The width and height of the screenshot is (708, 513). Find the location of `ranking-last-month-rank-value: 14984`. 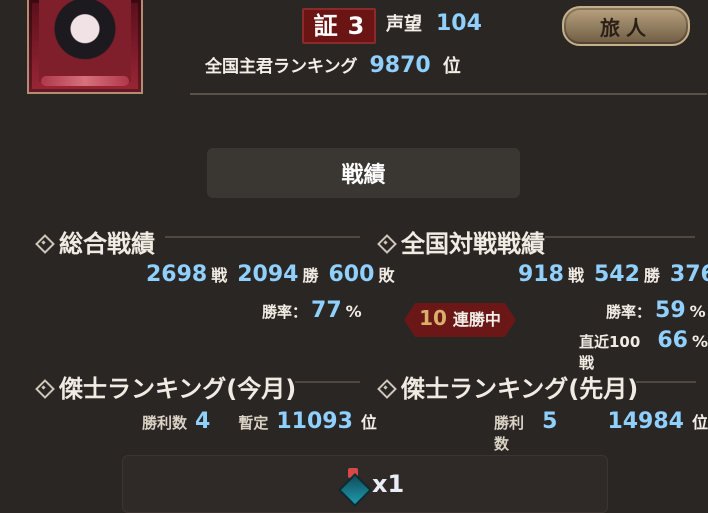

ranking-last-month-rank-value: 14984 is located at coordinates (645, 421).